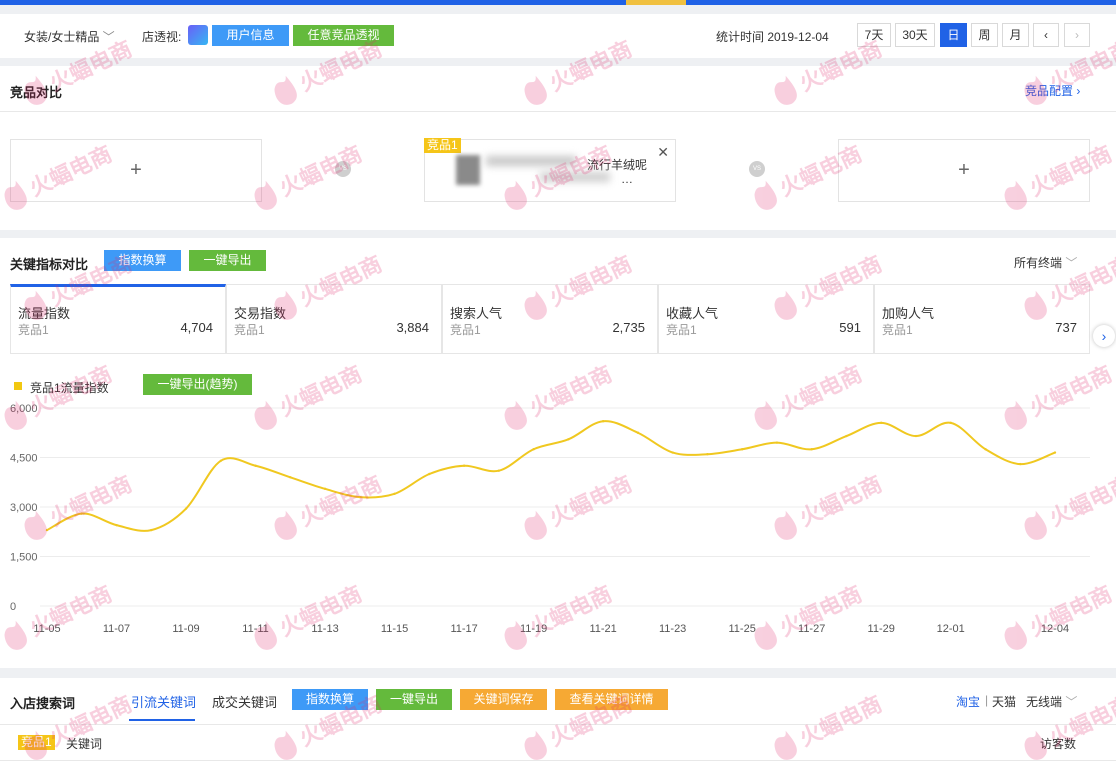  What do you see at coordinates (984, 35) in the screenshot?
I see `period-week: 周` at bounding box center [984, 35].